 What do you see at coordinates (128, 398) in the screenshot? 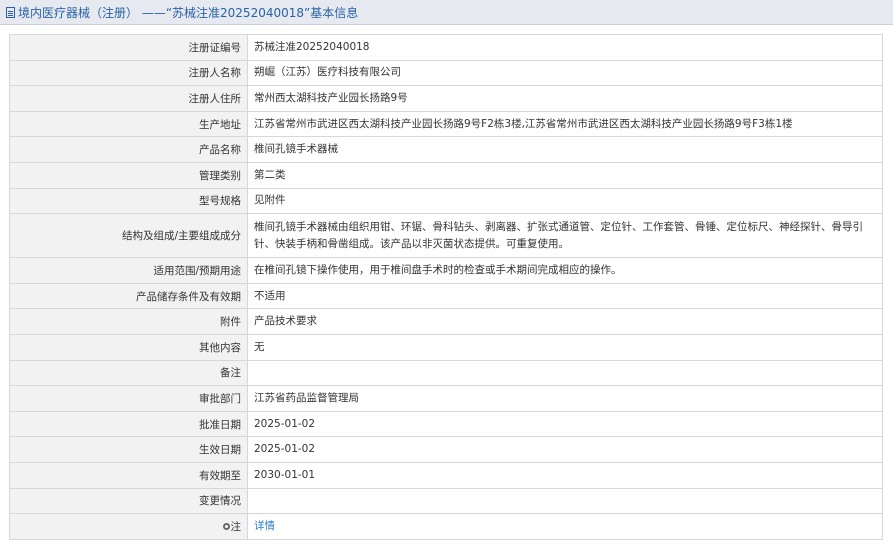
I see `row-label: 审批部门` at bounding box center [128, 398].